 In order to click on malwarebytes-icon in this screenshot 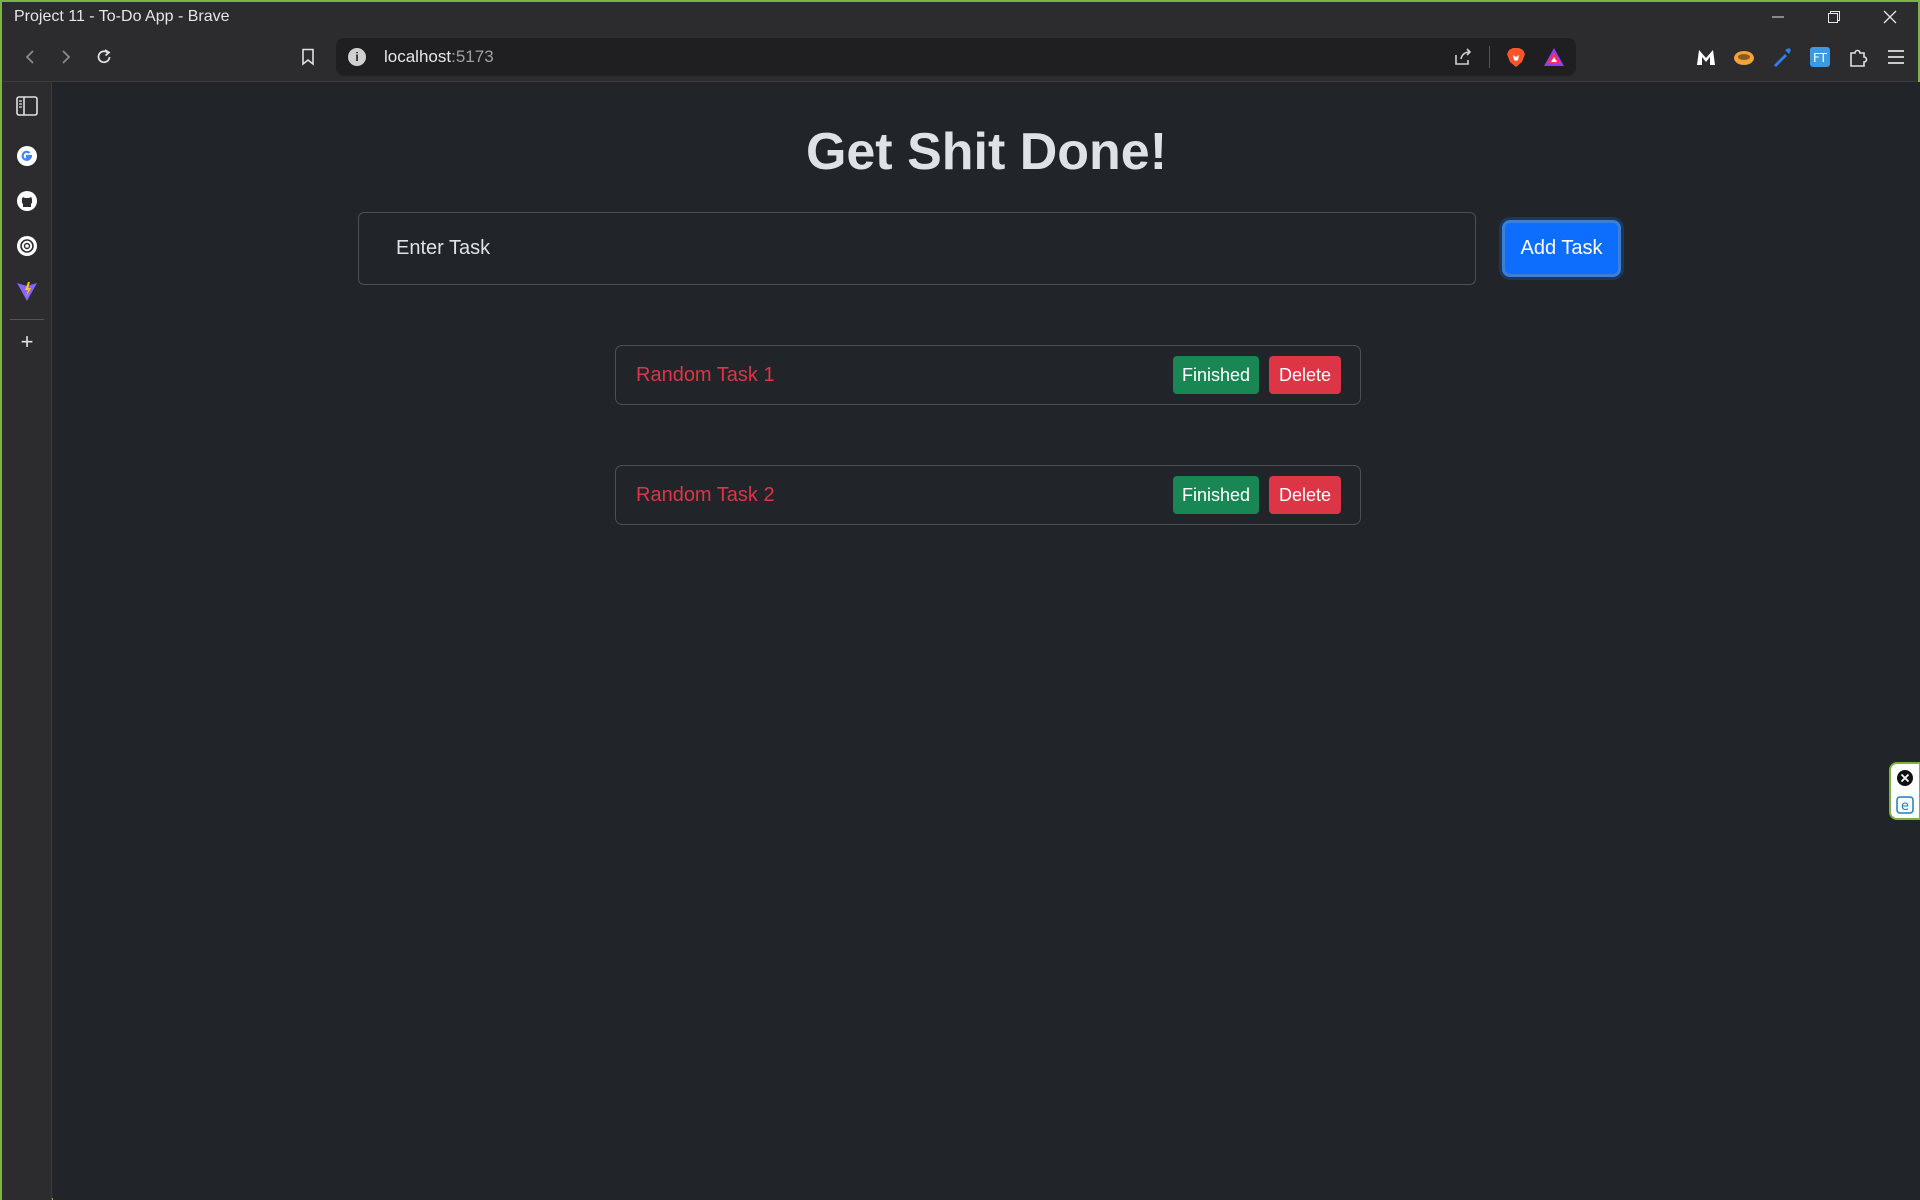, I will do `click(1706, 57)`.